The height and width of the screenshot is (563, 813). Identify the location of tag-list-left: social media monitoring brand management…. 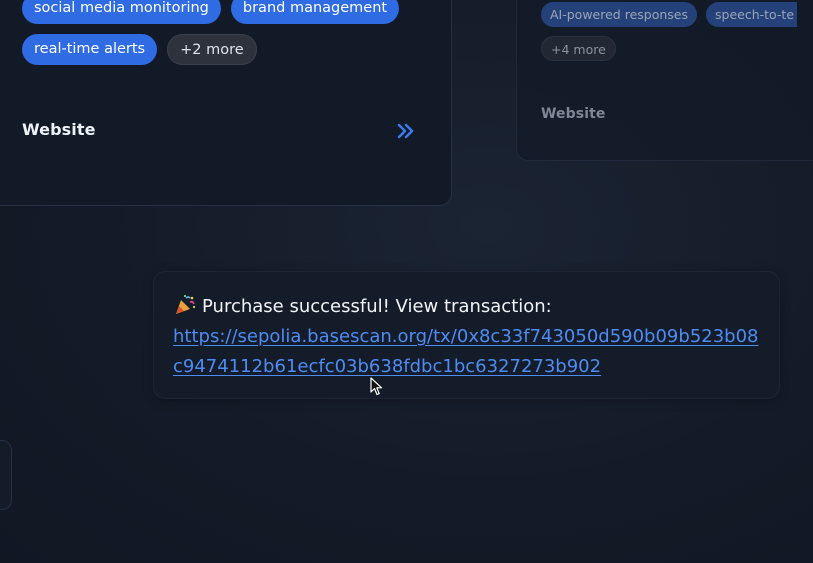
(222, 32).